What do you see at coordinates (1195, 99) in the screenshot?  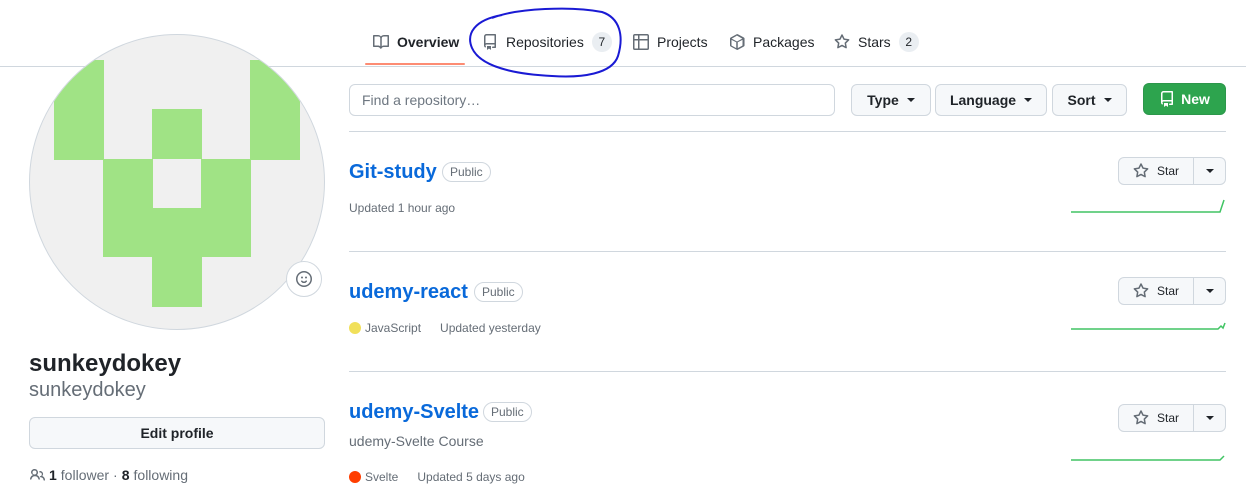 I see `new-button-label: New` at bounding box center [1195, 99].